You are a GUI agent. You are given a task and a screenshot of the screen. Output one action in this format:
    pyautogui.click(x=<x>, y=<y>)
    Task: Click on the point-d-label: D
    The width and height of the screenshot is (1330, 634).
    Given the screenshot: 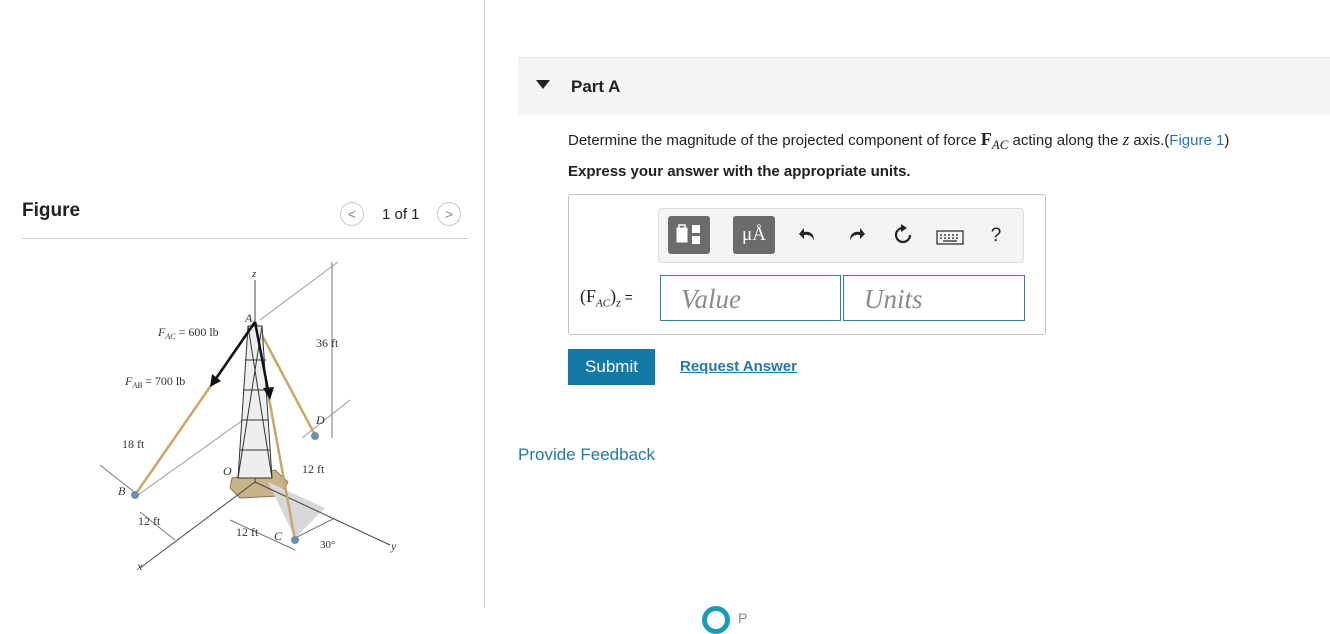 What is the action you would take?
    pyautogui.click(x=320, y=420)
    